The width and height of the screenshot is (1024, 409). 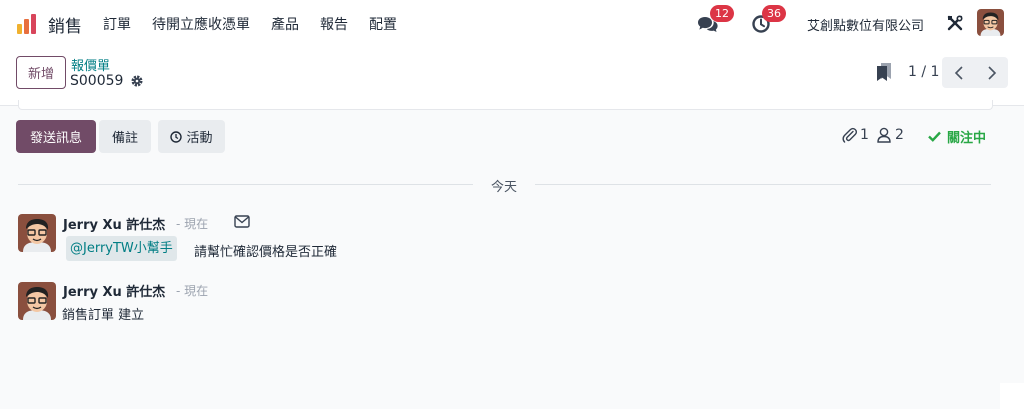 I want to click on new-button: 新增, so click(x=41, y=72).